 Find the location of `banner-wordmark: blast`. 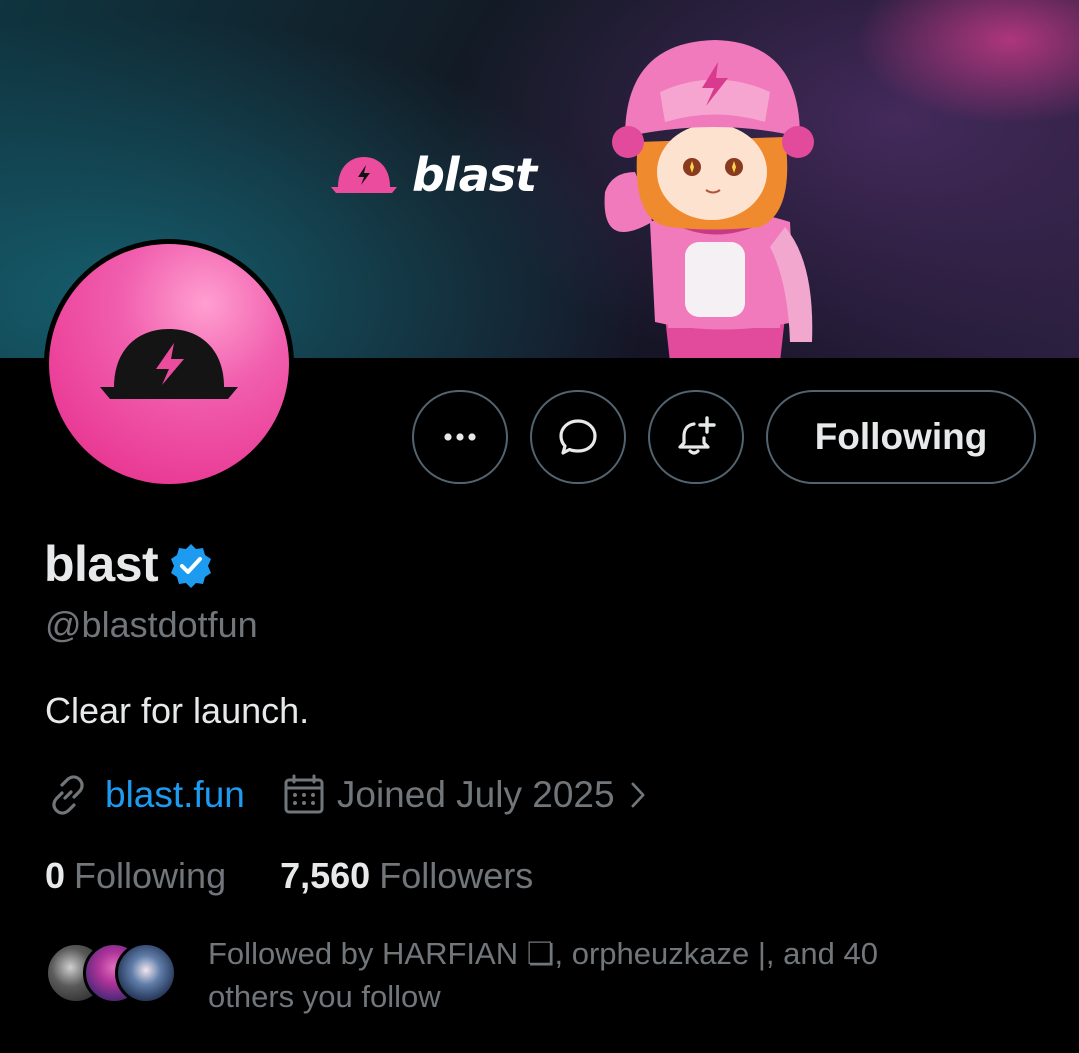

banner-wordmark: blast is located at coordinates (474, 175).